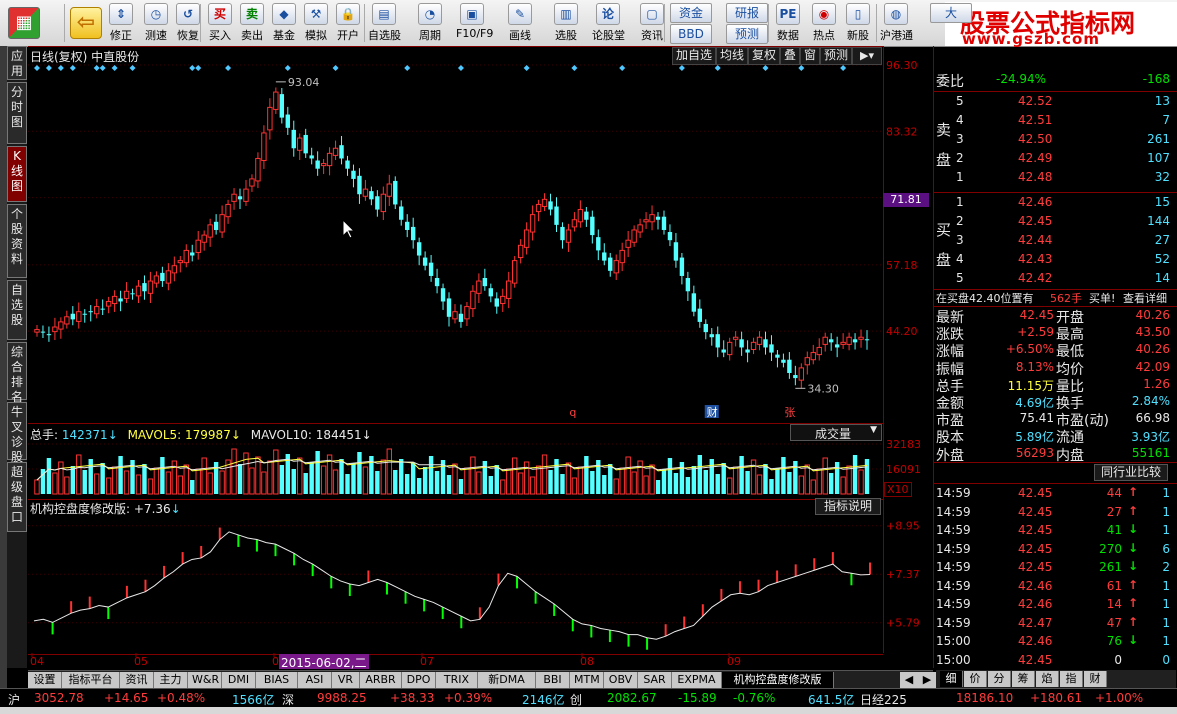 This screenshot has width=1177, height=714. What do you see at coordinates (691, 13) in the screenshot?
I see `toolbar-button-17: 资金` at bounding box center [691, 13].